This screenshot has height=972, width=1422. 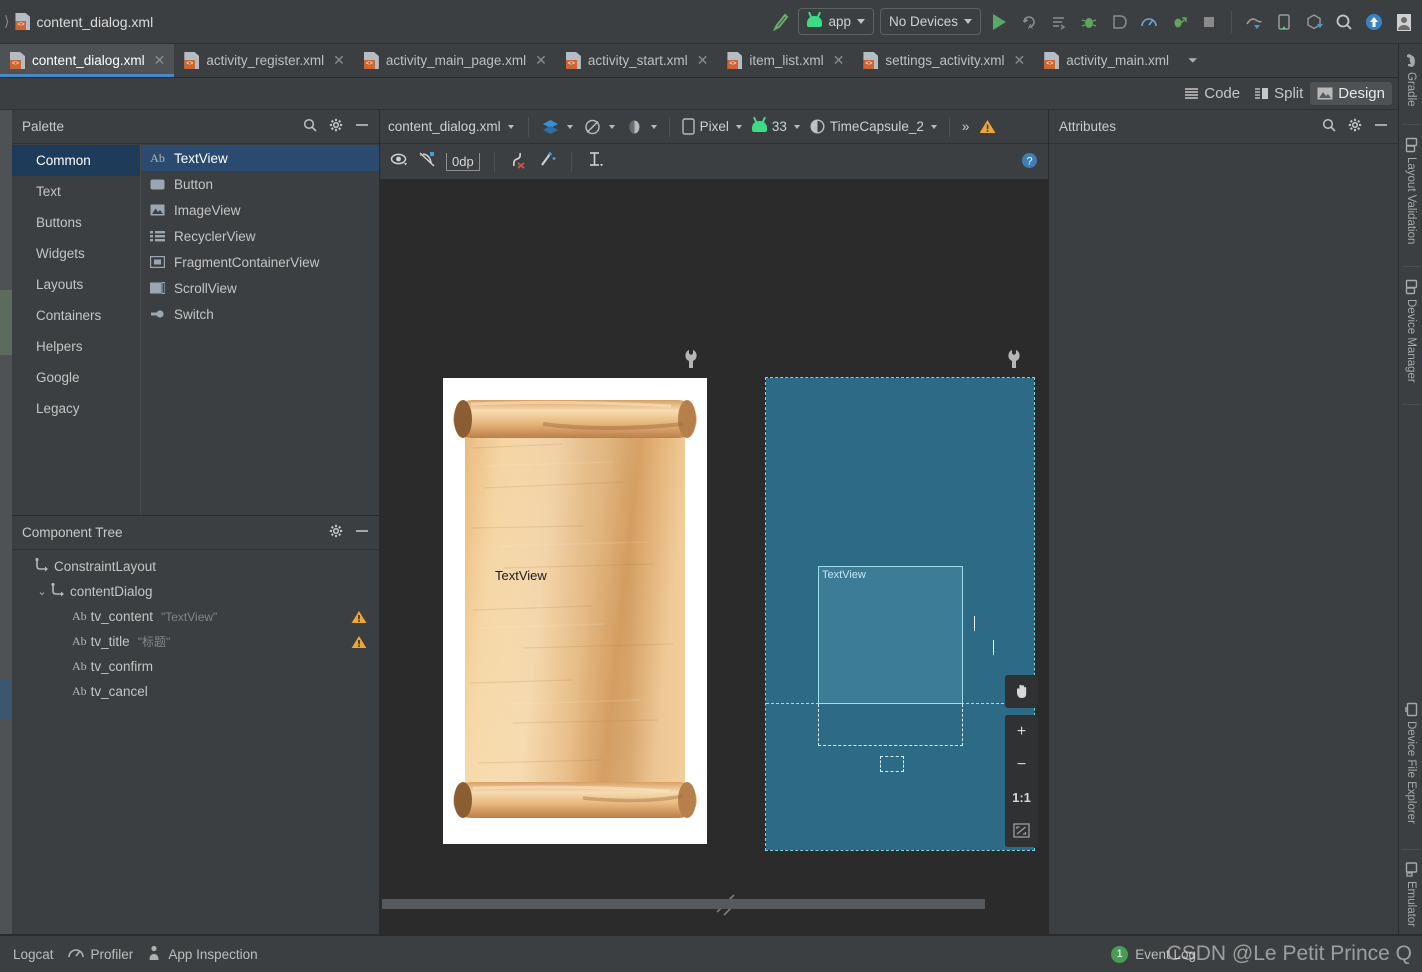 What do you see at coordinates (260, 158) in the screenshot?
I see `palette-item-textview: Ab TextView` at bounding box center [260, 158].